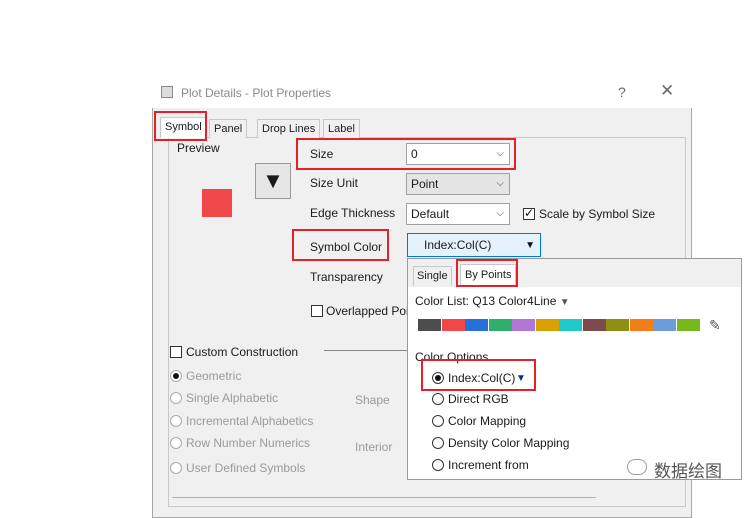  Describe the element at coordinates (367, 311) in the screenshot. I see `overlapped-points-label: Overlapped Poi` at that location.